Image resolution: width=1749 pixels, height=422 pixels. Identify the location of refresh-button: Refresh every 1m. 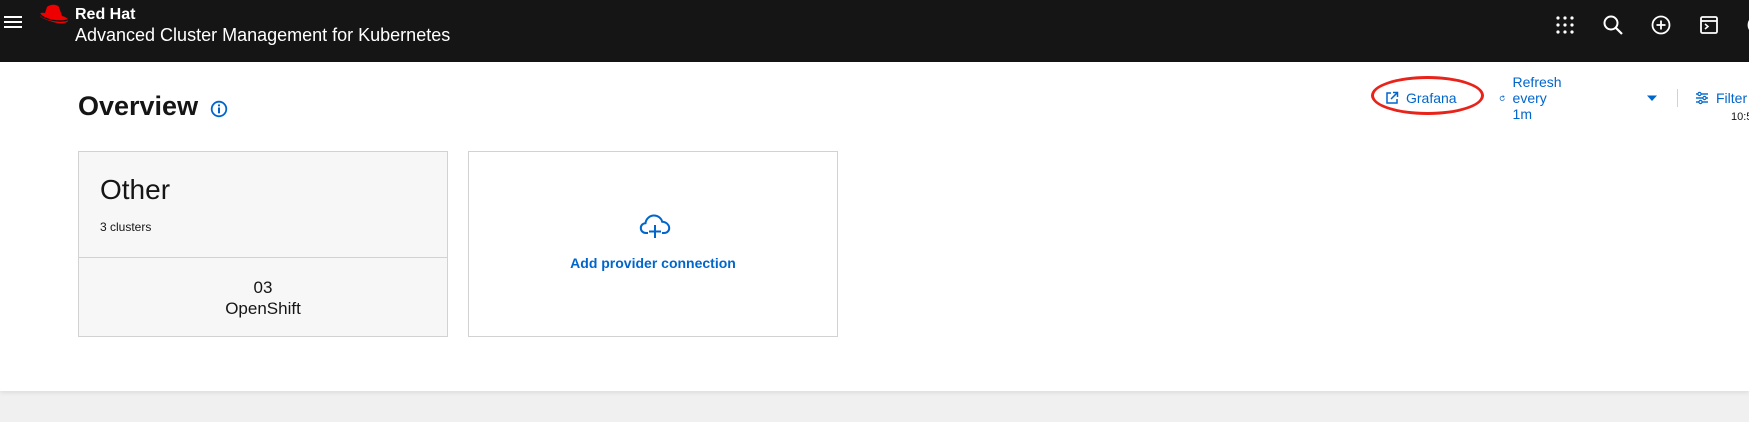
(1533, 98).